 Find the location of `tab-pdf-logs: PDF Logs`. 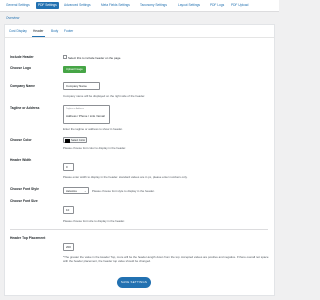

tab-pdf-logs: PDF Logs is located at coordinates (217, 5).